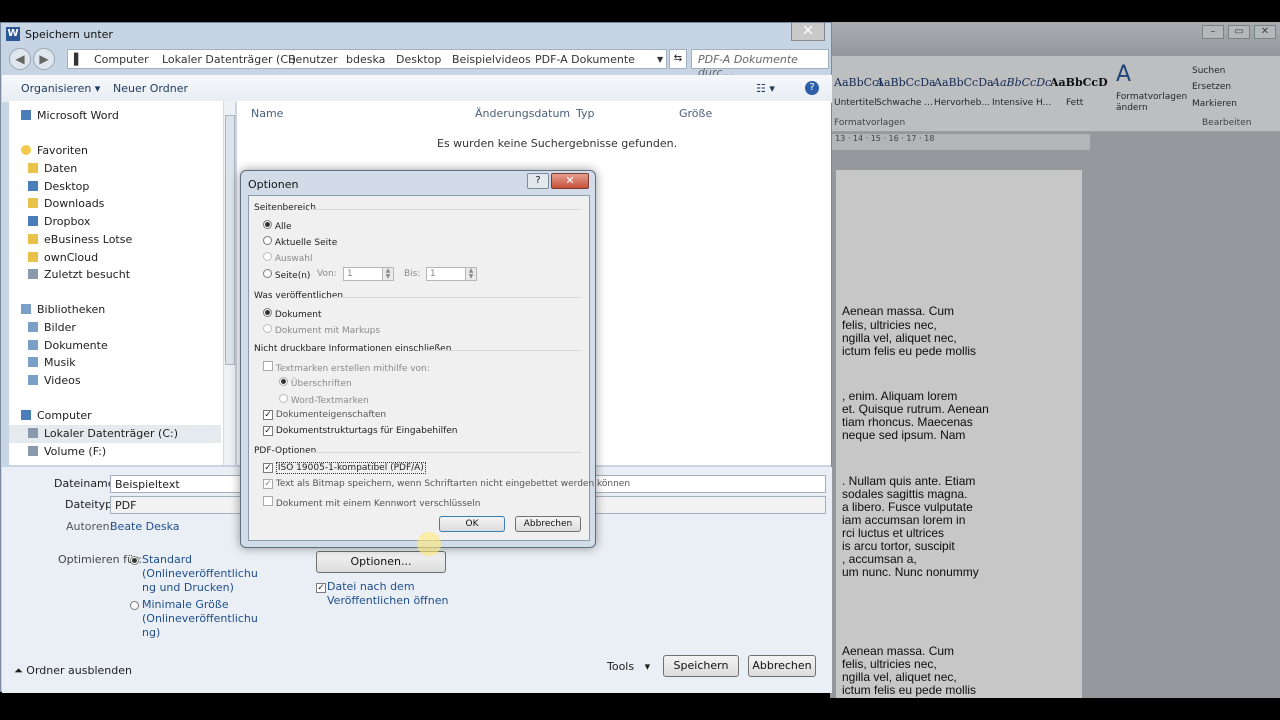 This screenshot has width=1280, height=720. I want to click on change-styles-label: Formatvorlagen ändern, so click(1151, 103).